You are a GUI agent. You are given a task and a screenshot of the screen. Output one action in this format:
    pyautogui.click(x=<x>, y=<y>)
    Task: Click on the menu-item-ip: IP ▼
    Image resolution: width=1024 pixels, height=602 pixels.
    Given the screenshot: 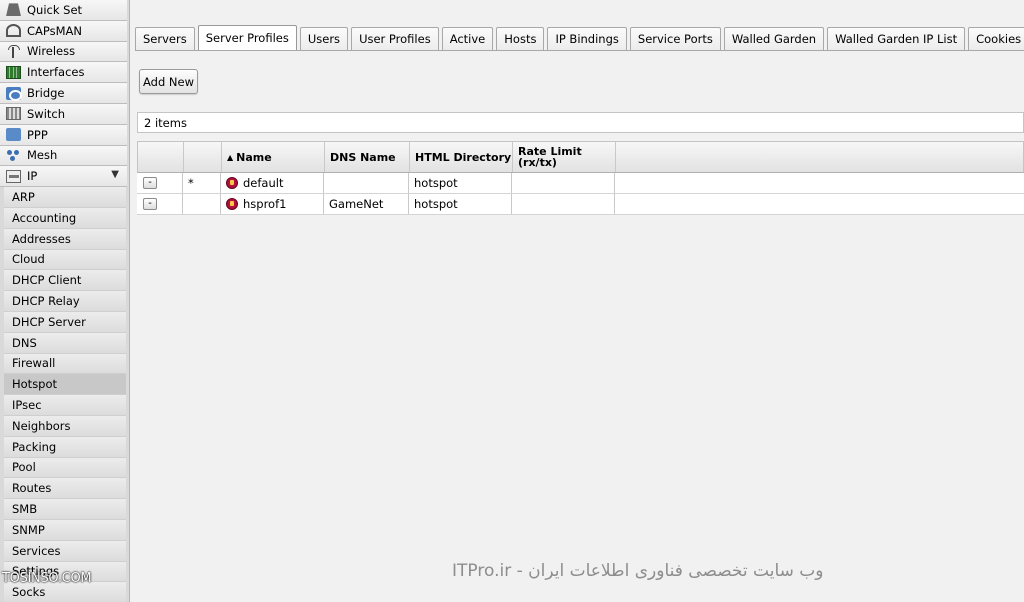 What is the action you would take?
    pyautogui.click(x=63, y=177)
    